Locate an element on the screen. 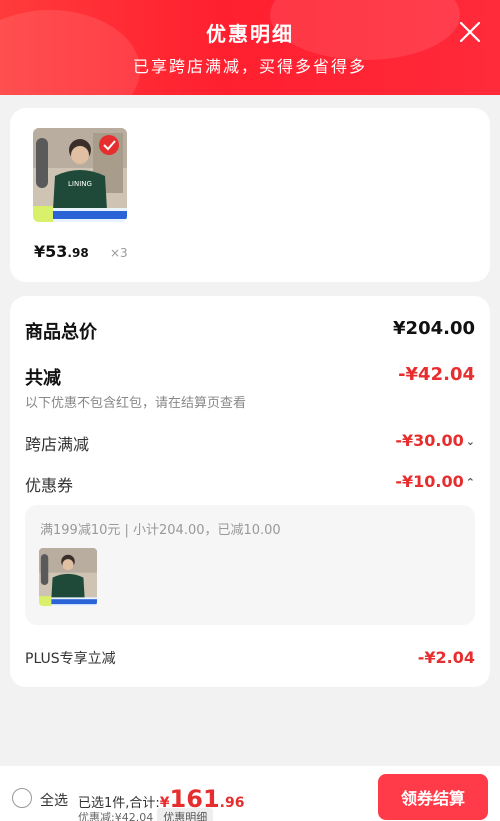 This screenshot has width=500, height=821. cross-store-row: 跨店满减 -¥30.00 ⌄ is located at coordinates (250, 443).